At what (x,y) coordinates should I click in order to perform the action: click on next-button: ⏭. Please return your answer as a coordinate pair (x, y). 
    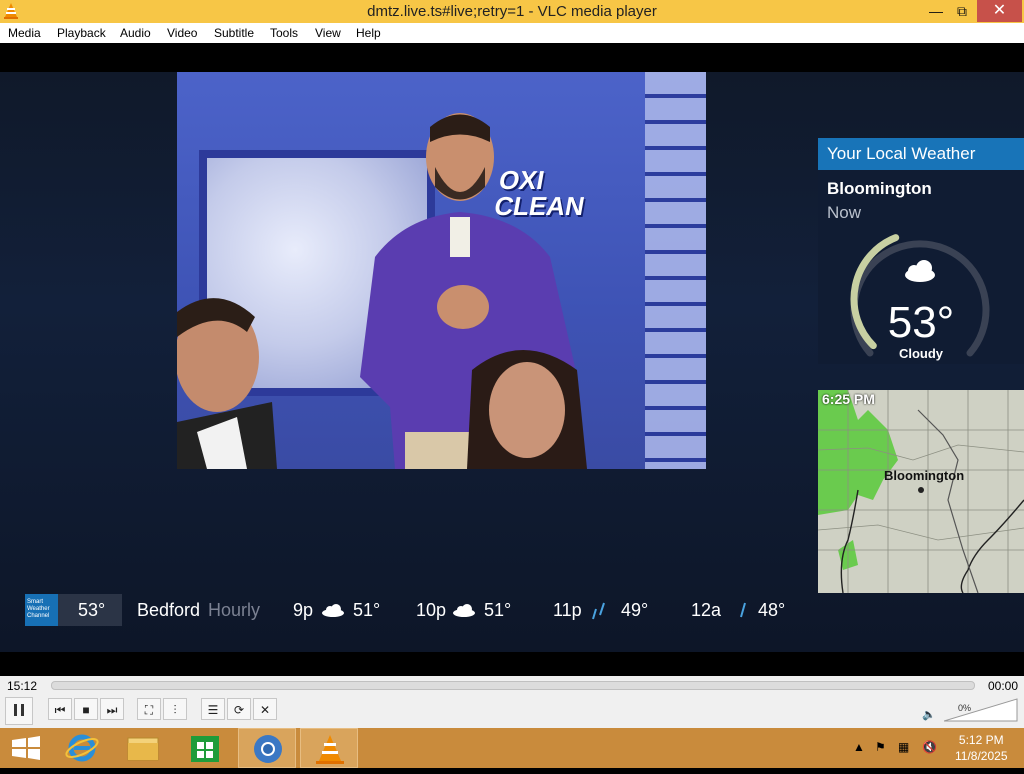
    Looking at the image, I should click on (112, 709).